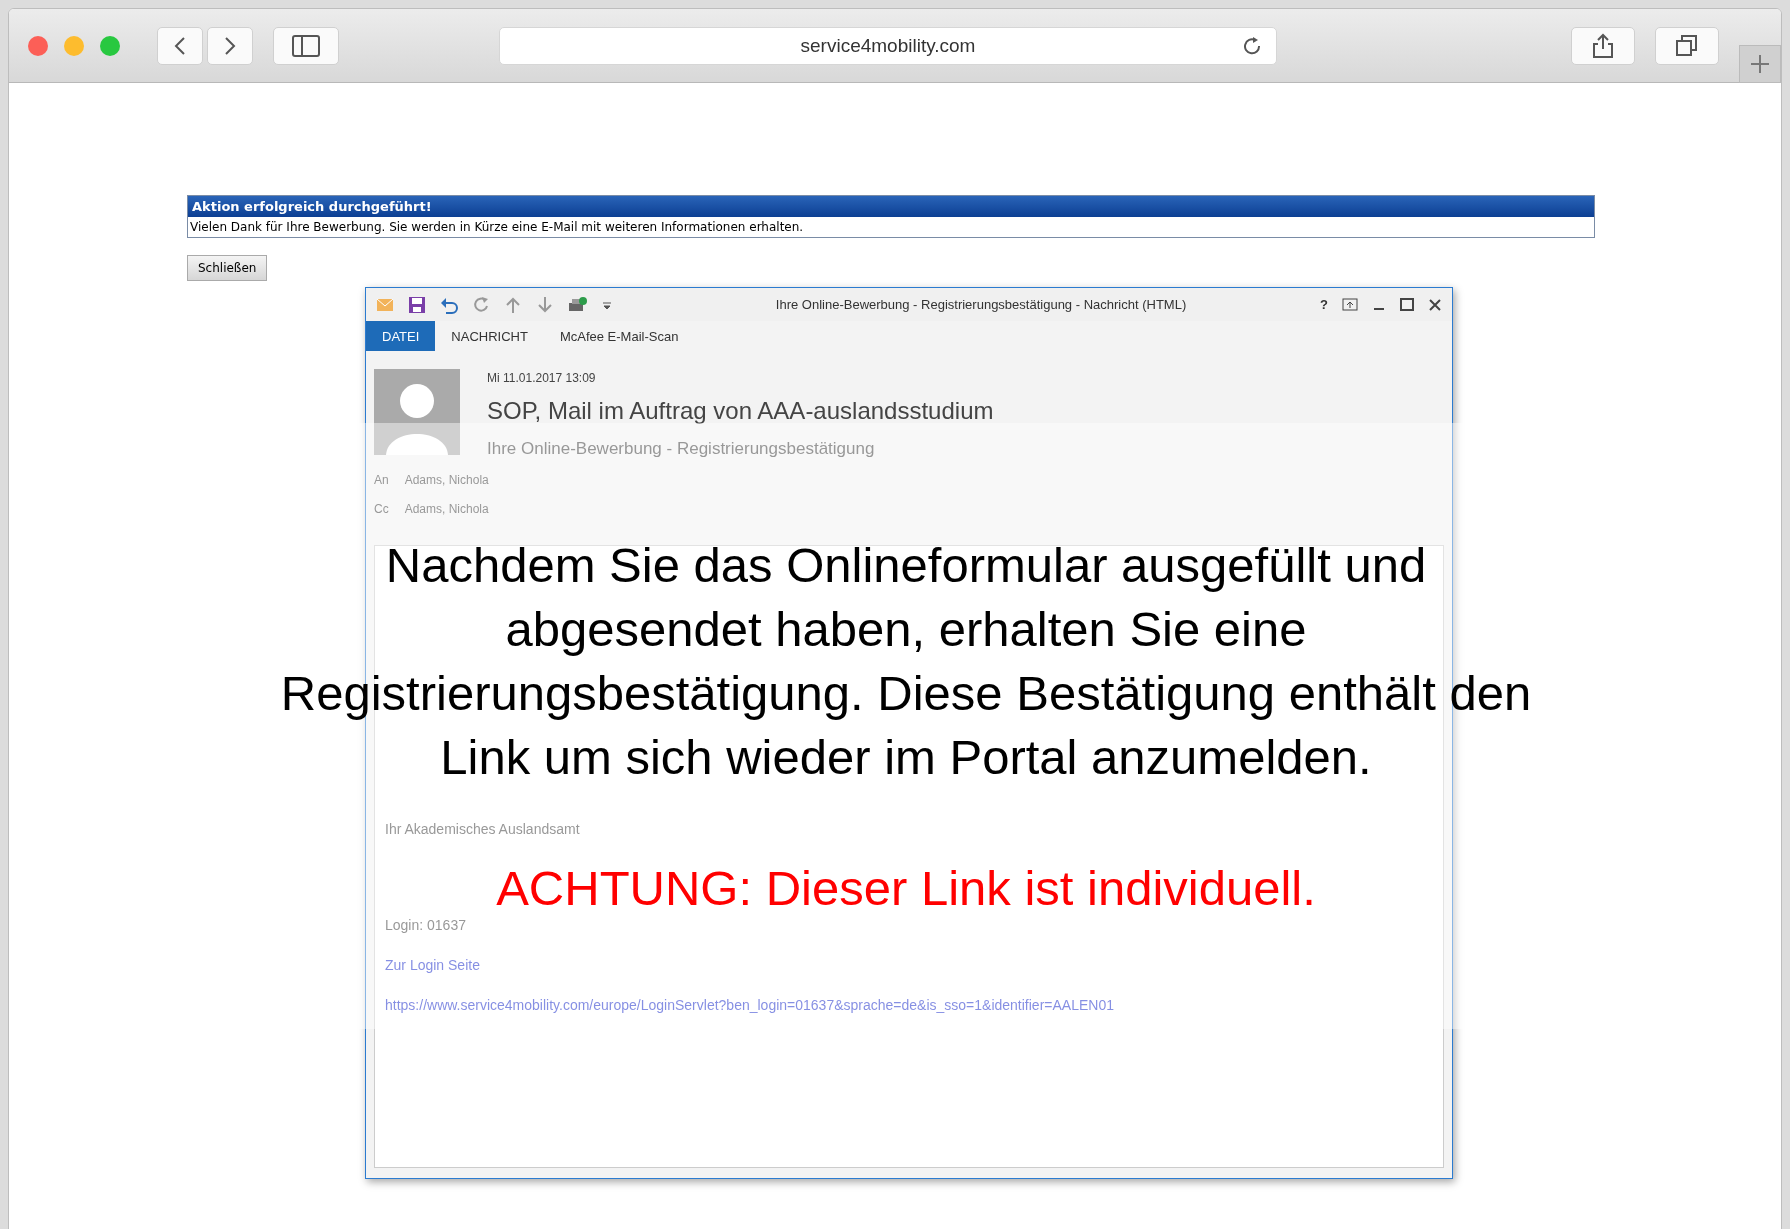 The height and width of the screenshot is (1229, 1790). What do you see at coordinates (1253, 45) in the screenshot?
I see `reload-icon` at bounding box center [1253, 45].